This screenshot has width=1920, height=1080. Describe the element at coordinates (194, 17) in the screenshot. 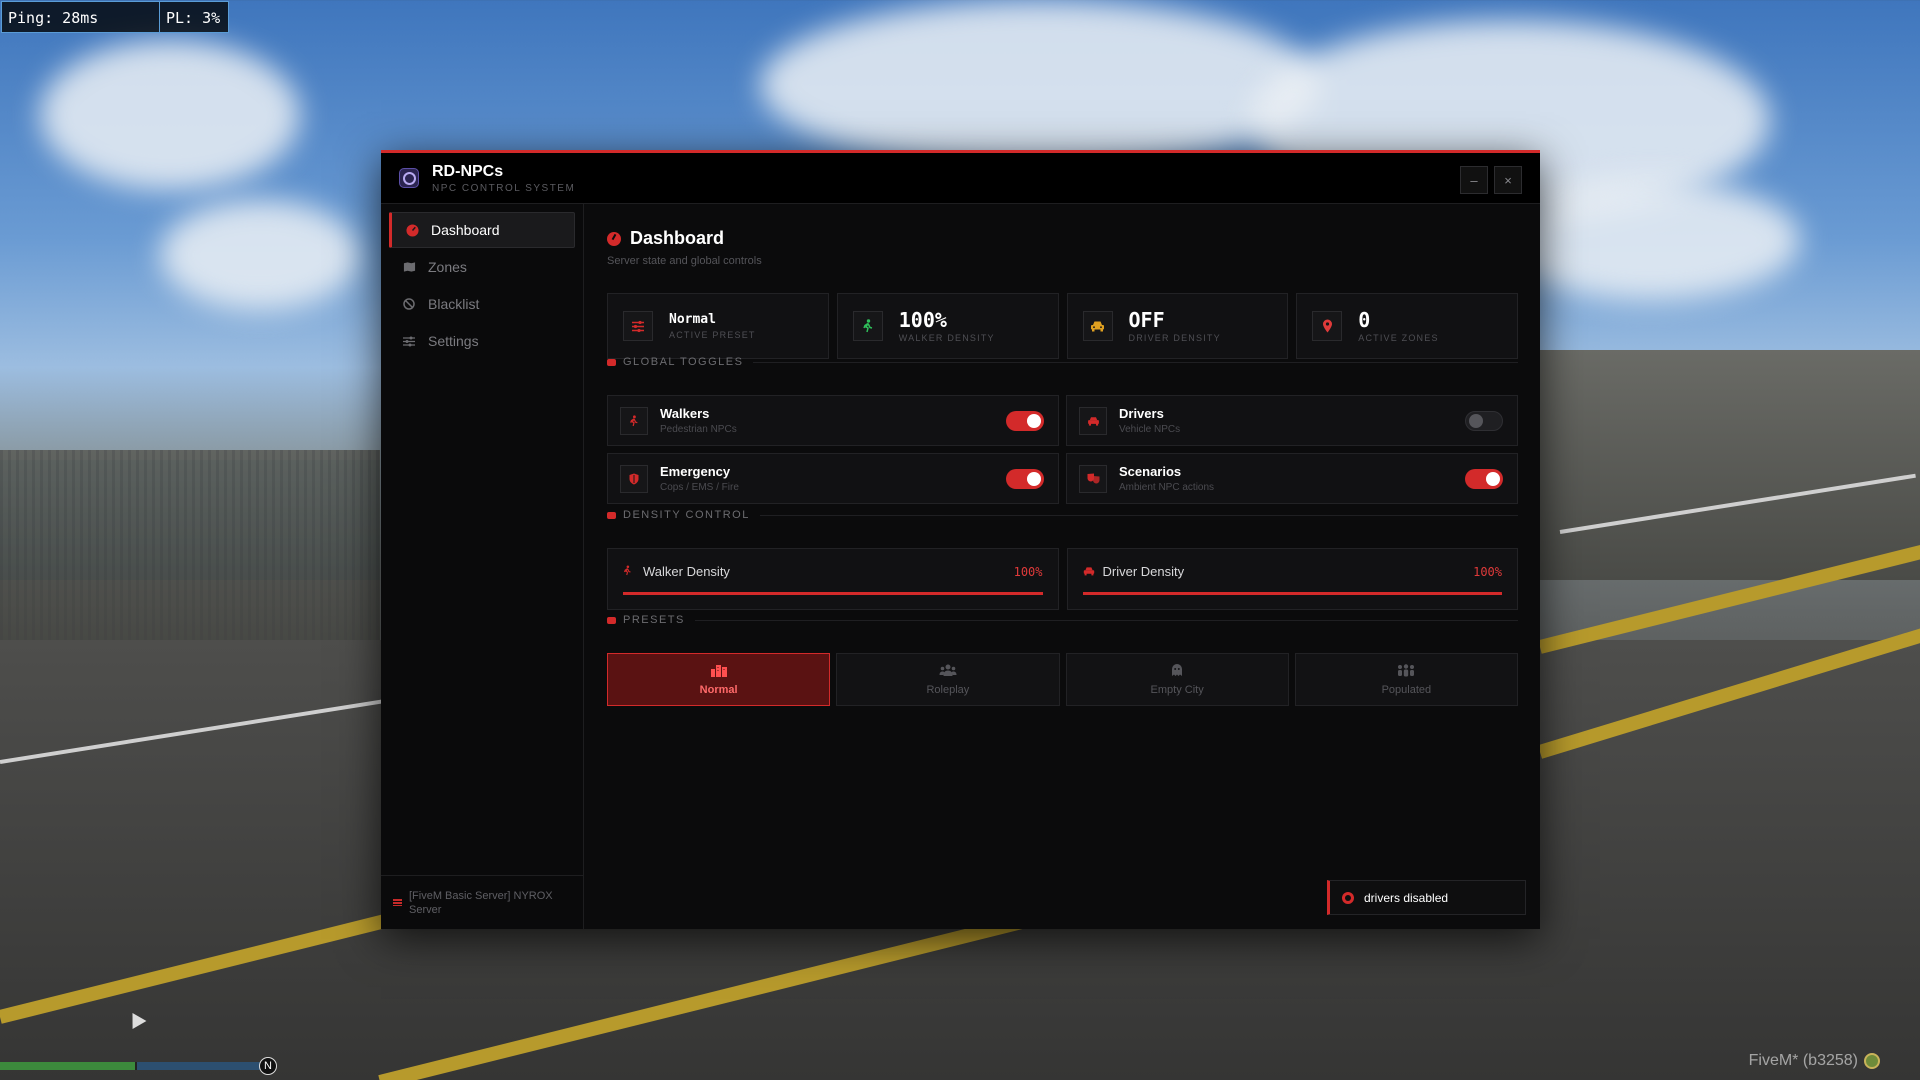

I see `packet-loss-readout: PL: 3%` at that location.